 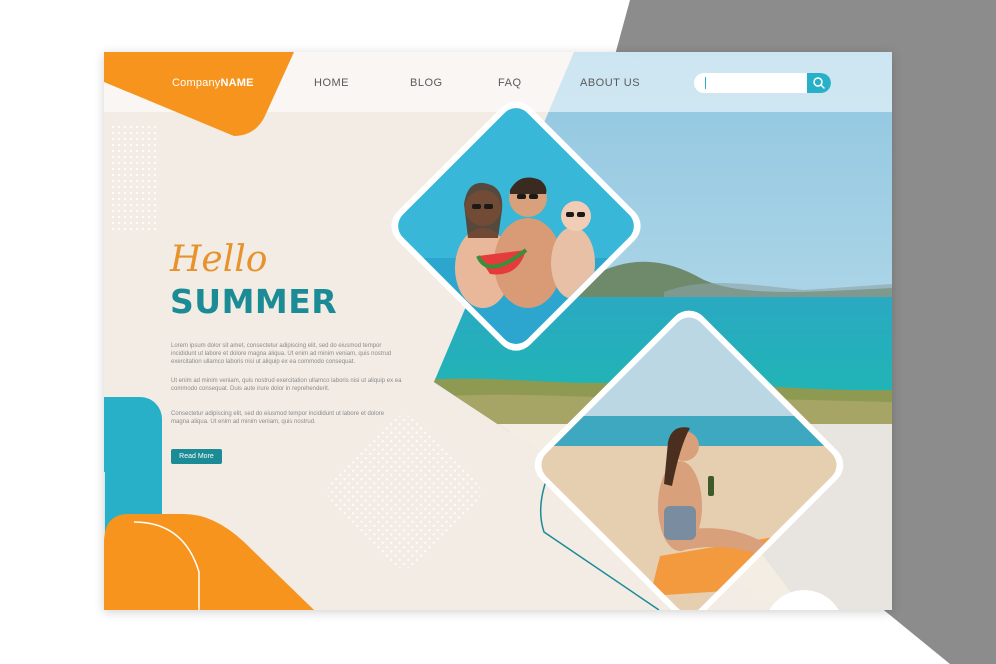 What do you see at coordinates (331, 83) in the screenshot?
I see `nav-home: HOME` at bounding box center [331, 83].